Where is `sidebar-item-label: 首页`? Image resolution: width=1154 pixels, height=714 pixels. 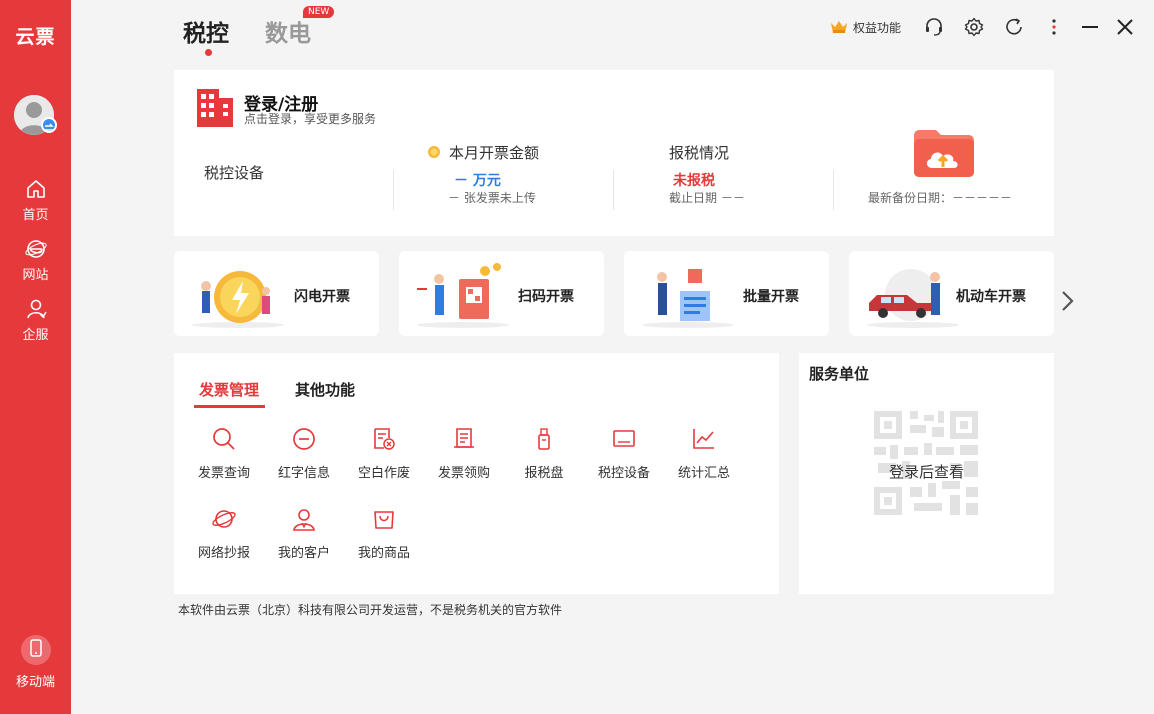
sidebar-item-label: 首页 is located at coordinates (35, 215).